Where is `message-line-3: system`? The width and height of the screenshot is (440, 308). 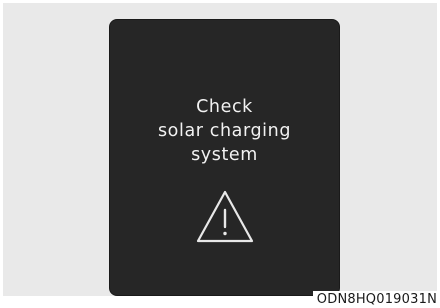 message-line-3: system is located at coordinates (224, 155).